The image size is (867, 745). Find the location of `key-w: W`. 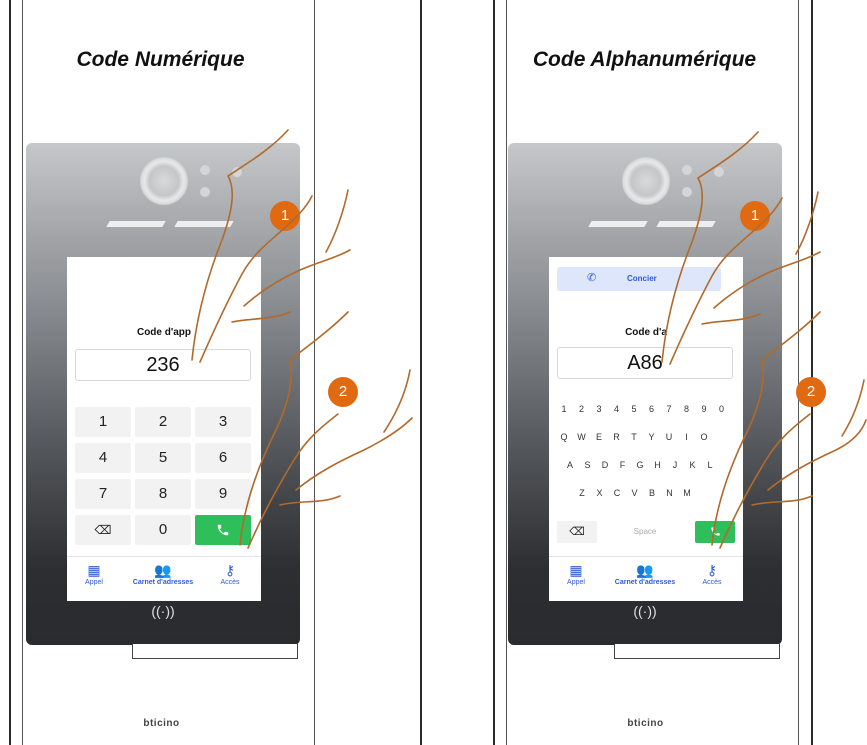

key-w: W is located at coordinates (582, 437).